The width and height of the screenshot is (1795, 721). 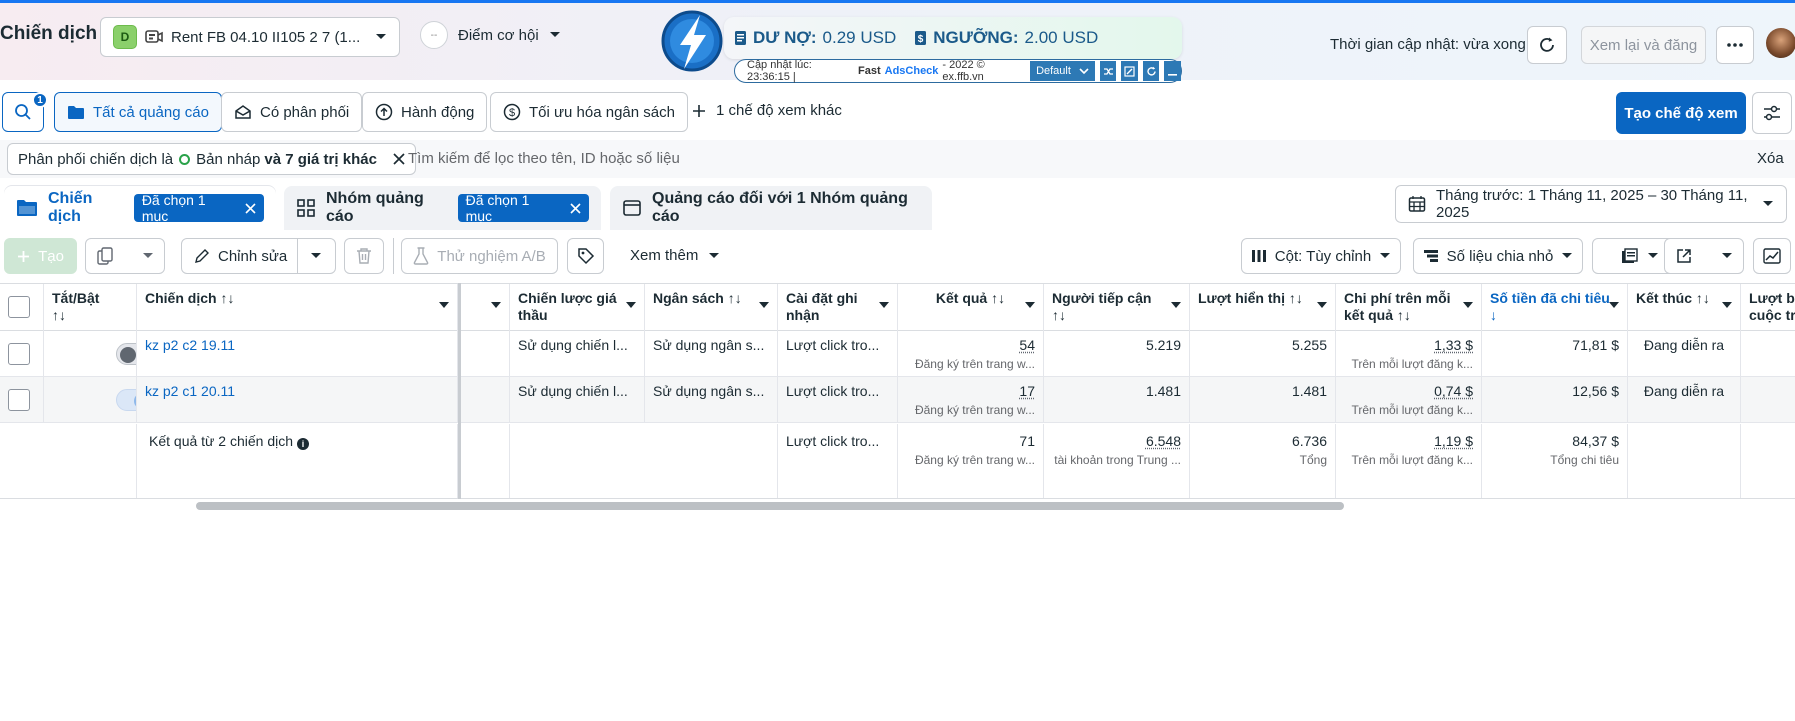 What do you see at coordinates (442, 208) in the screenshot?
I see `tab-ad-sets: Nhóm quảng cáo Đã chọn 1 mục` at bounding box center [442, 208].